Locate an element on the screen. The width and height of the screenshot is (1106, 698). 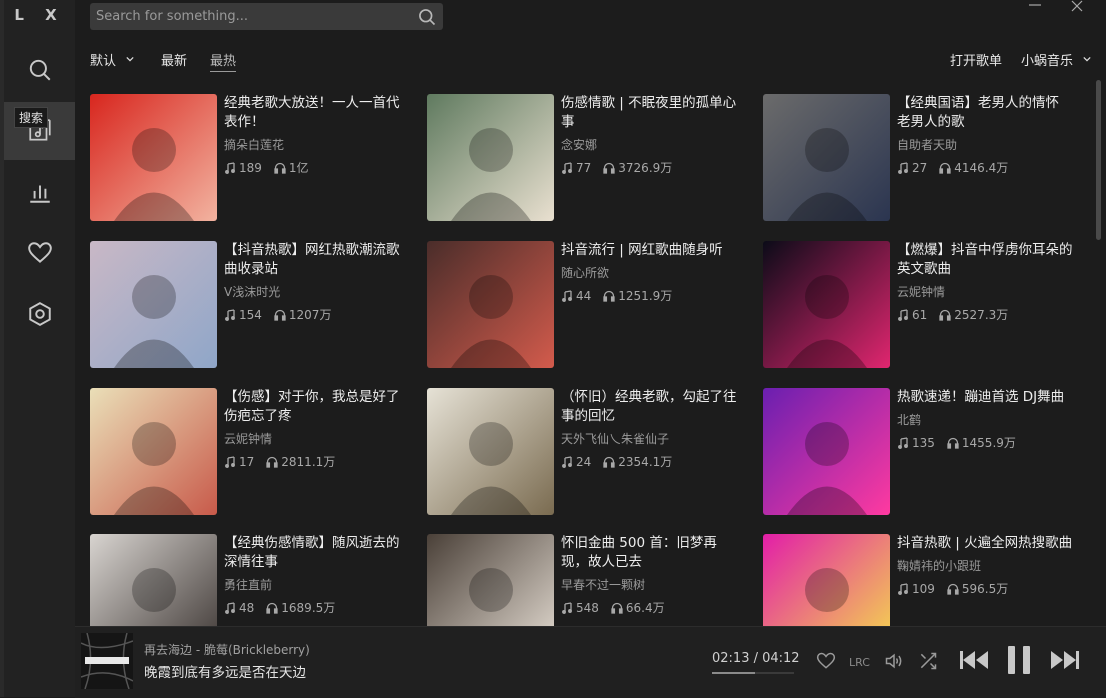
sidebar-item-settings is located at coordinates (39, 314).